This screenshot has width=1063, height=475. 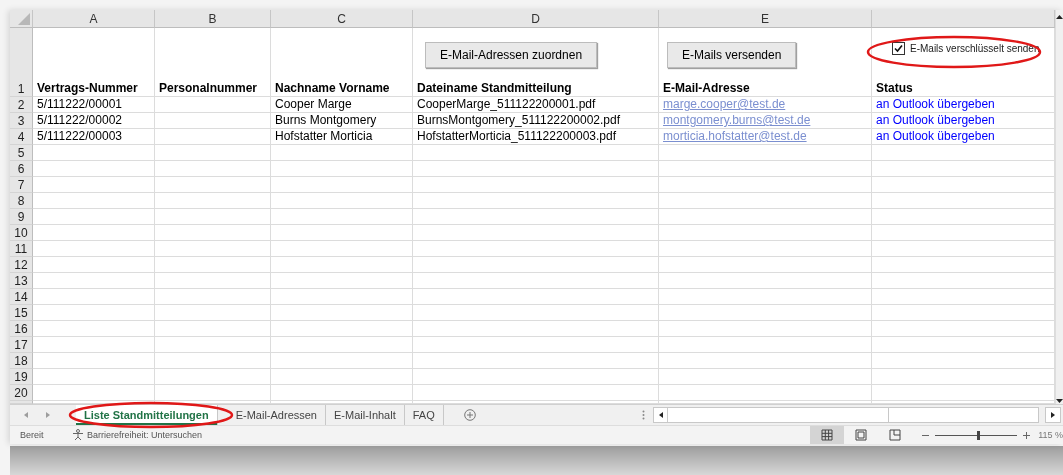 I want to click on page-icon, so click(x=861, y=435).